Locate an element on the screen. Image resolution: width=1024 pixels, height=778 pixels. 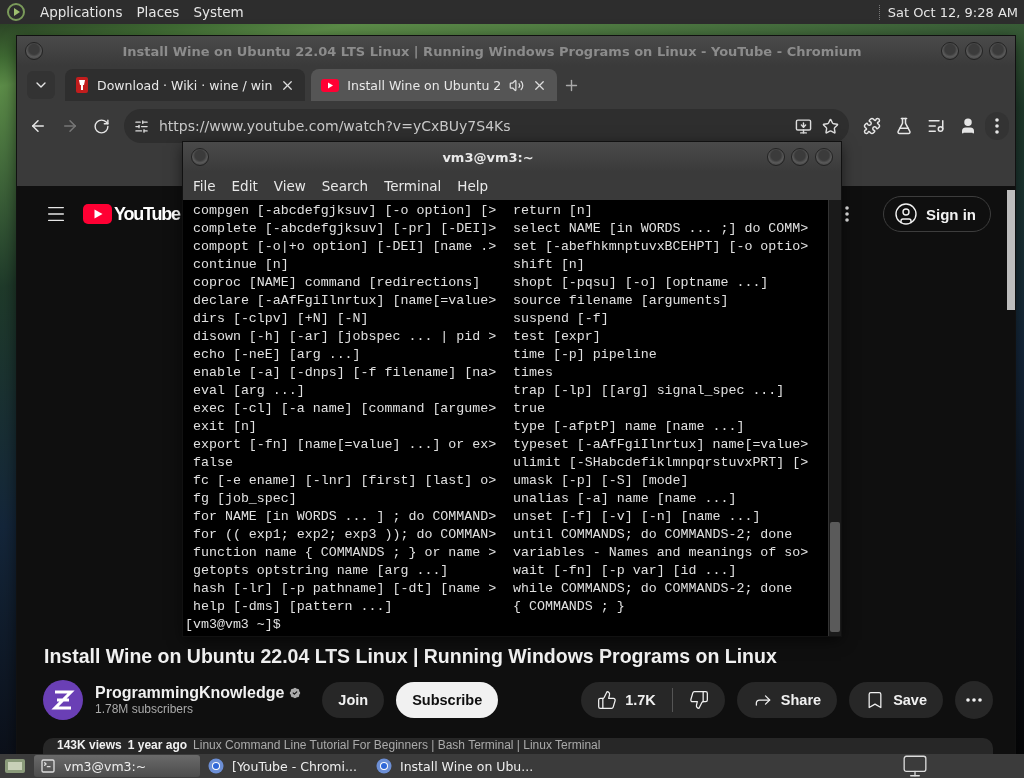
terminal-line: dirs [-clpv] [+N] [-N] is located at coordinates (281, 319).